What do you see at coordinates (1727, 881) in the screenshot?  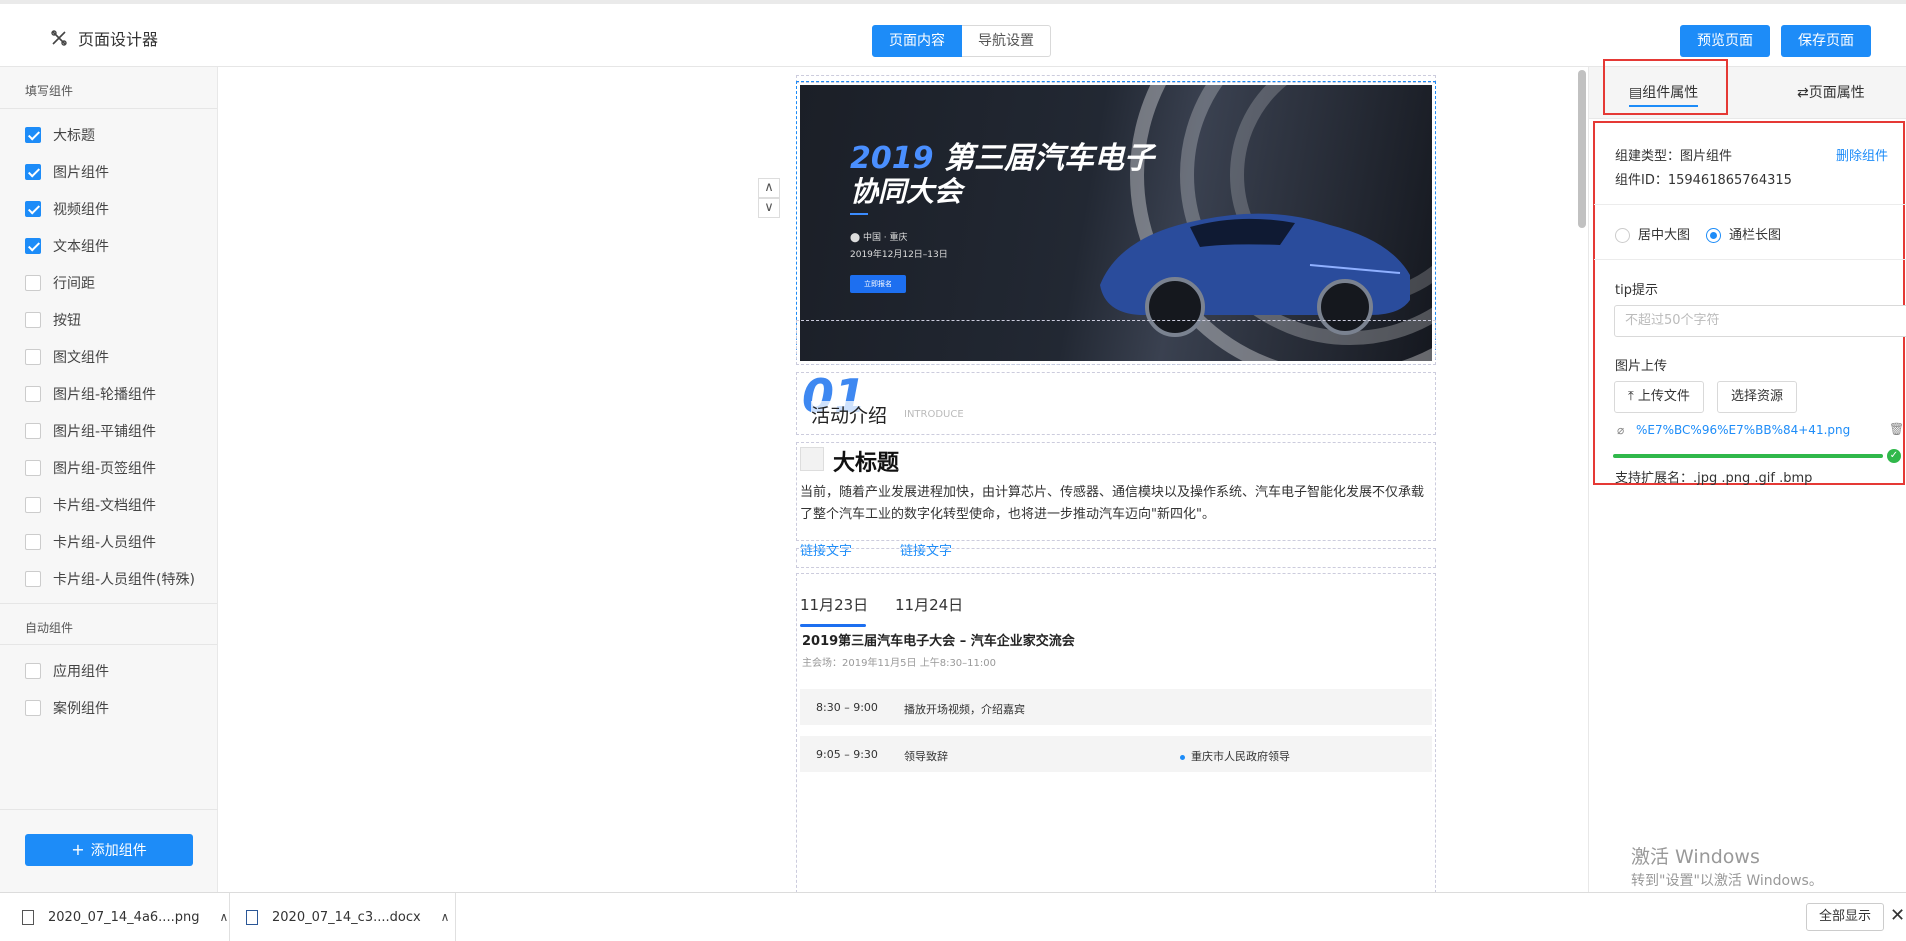 I see `windows-watermark-sub: 转到"设置"以激活 Windows。` at bounding box center [1727, 881].